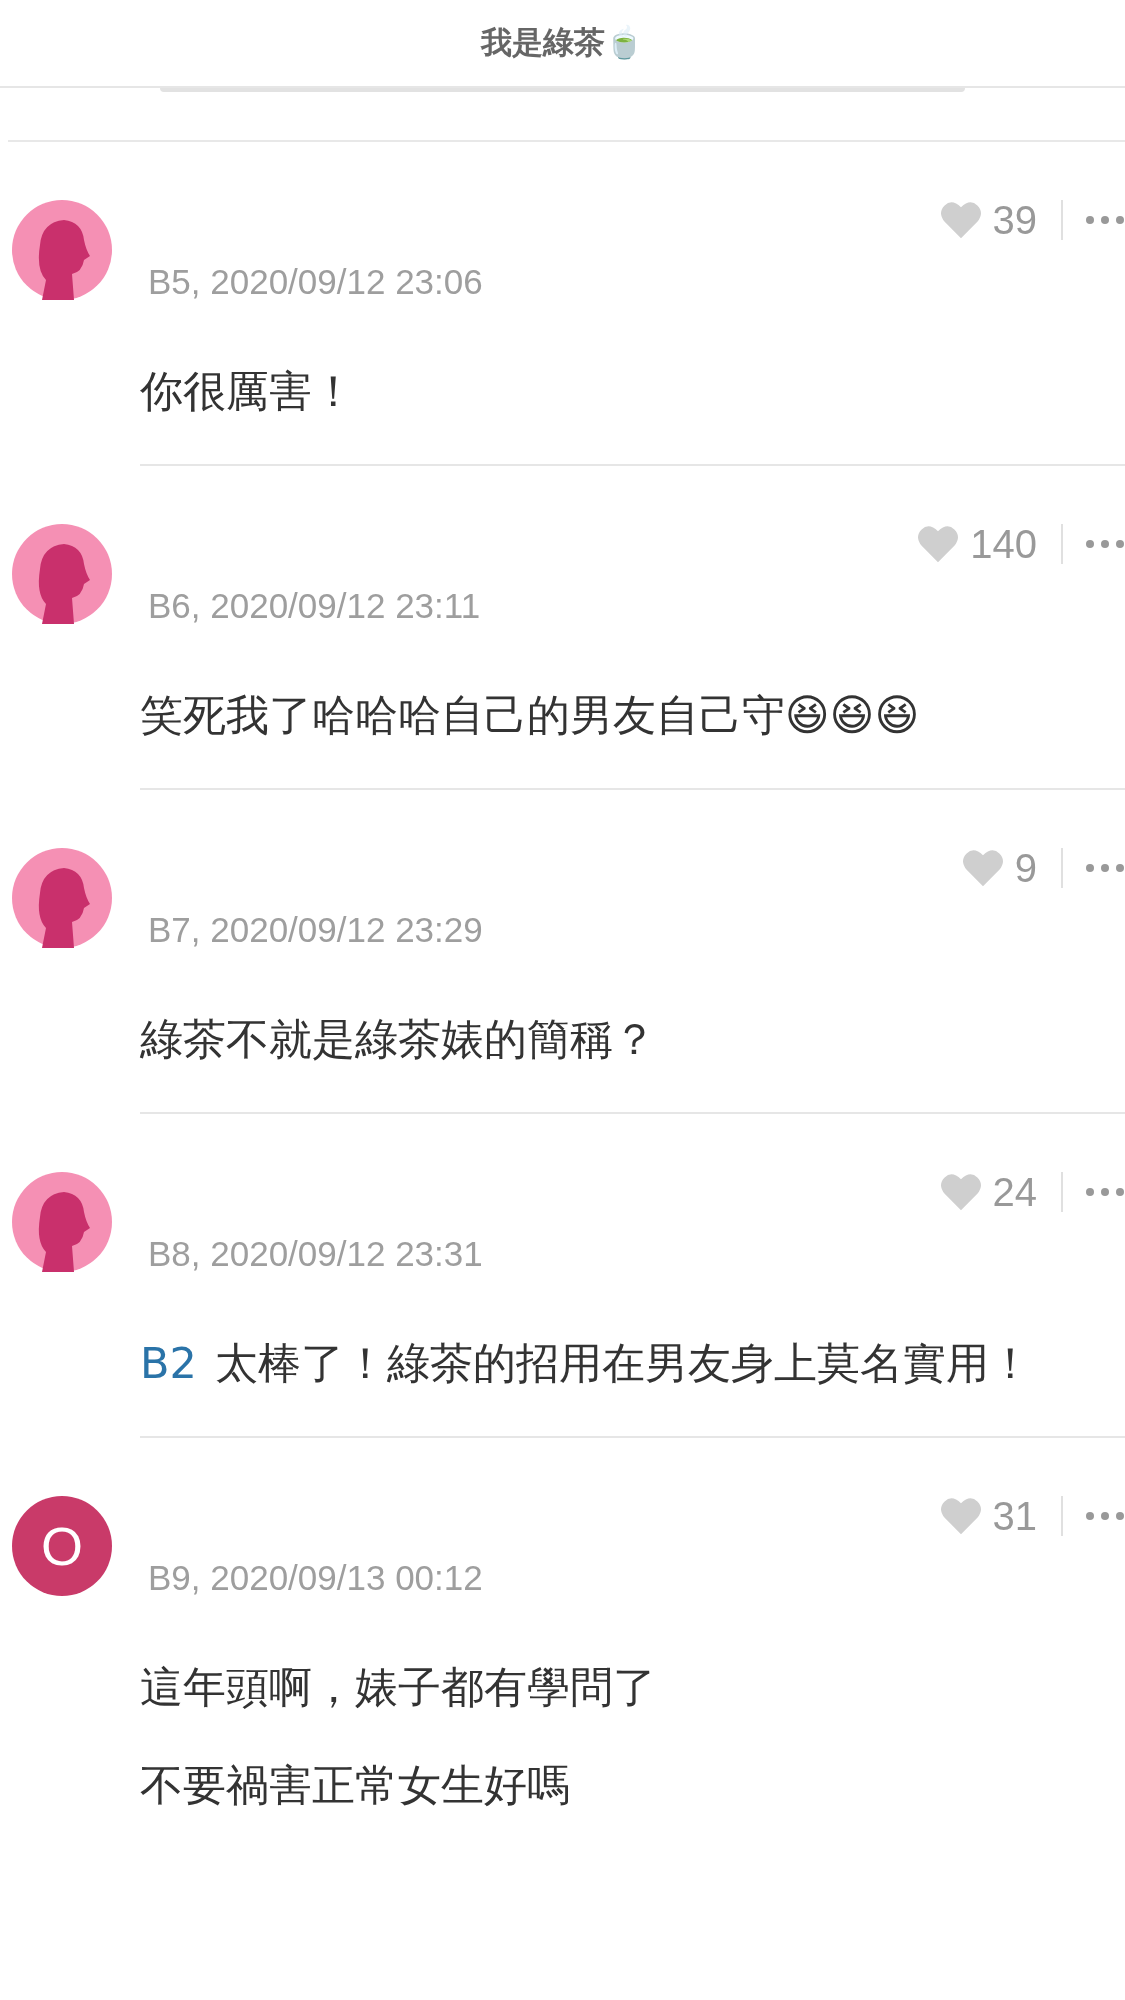 This screenshot has width=1125, height=2000. Describe the element at coordinates (248, 391) in the screenshot. I see `comment-text: 你很厲害！` at that location.